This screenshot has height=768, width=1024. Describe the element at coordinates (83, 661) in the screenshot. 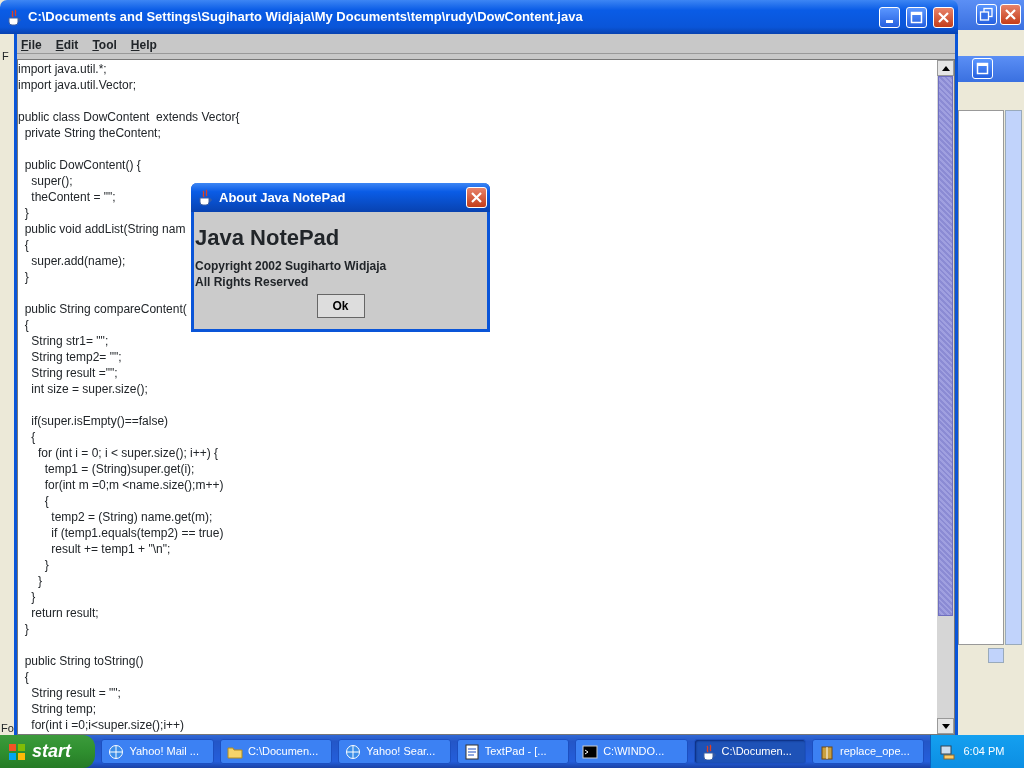

I see `code-line: public String toString()` at that location.